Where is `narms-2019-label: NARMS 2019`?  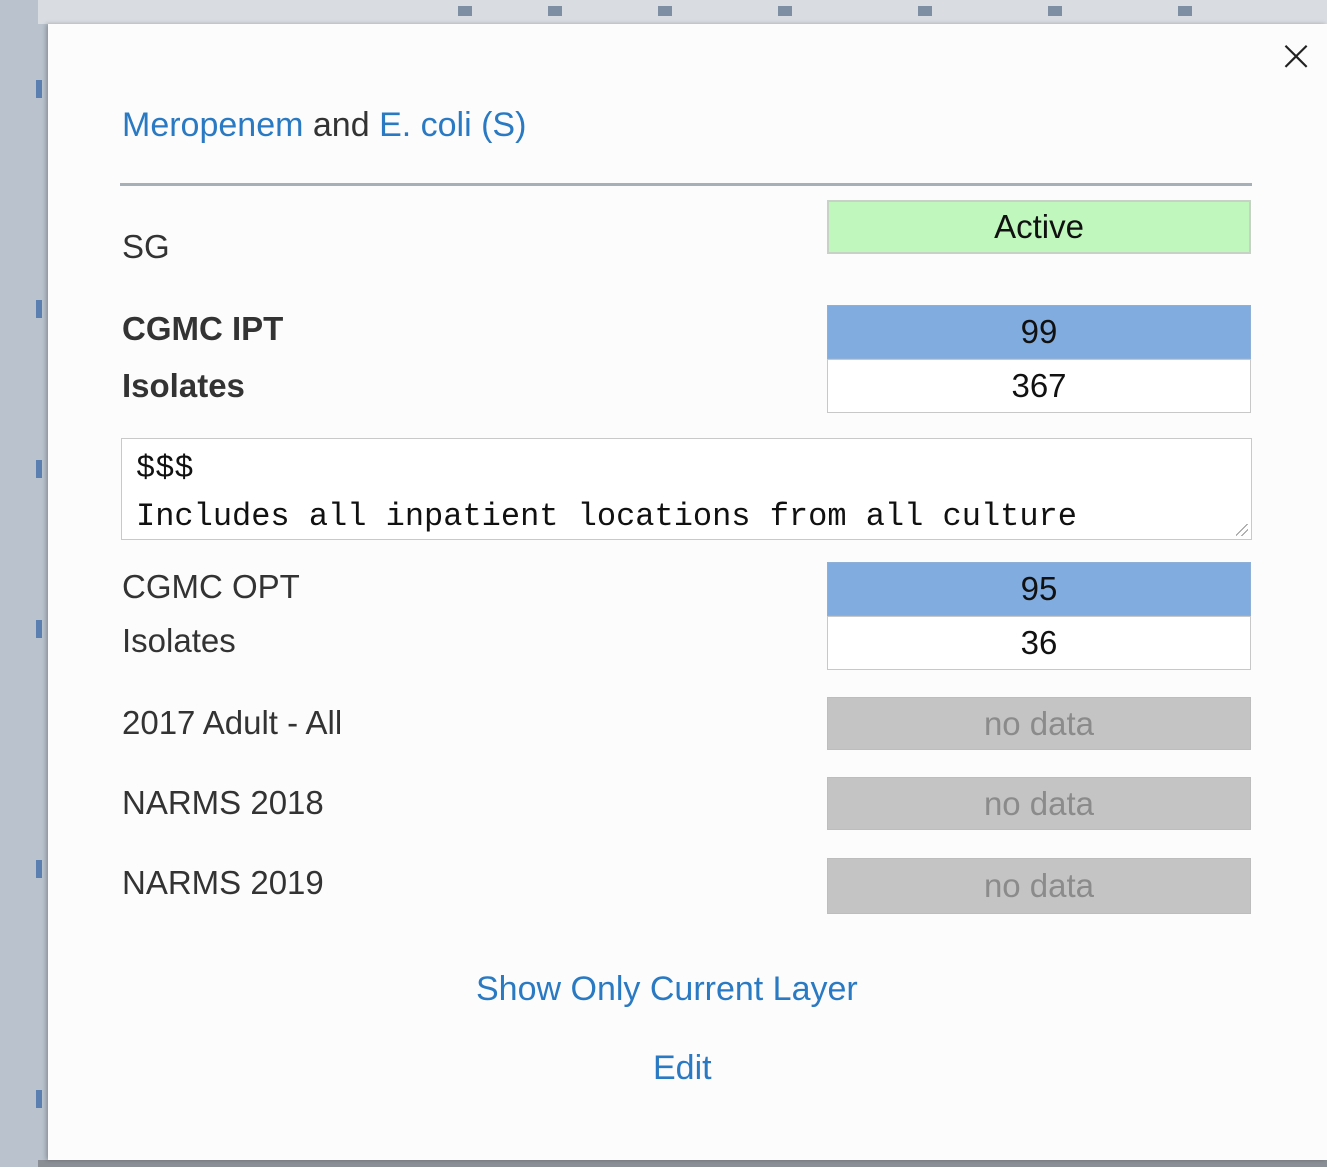 narms-2019-label: NARMS 2019 is located at coordinates (223, 882).